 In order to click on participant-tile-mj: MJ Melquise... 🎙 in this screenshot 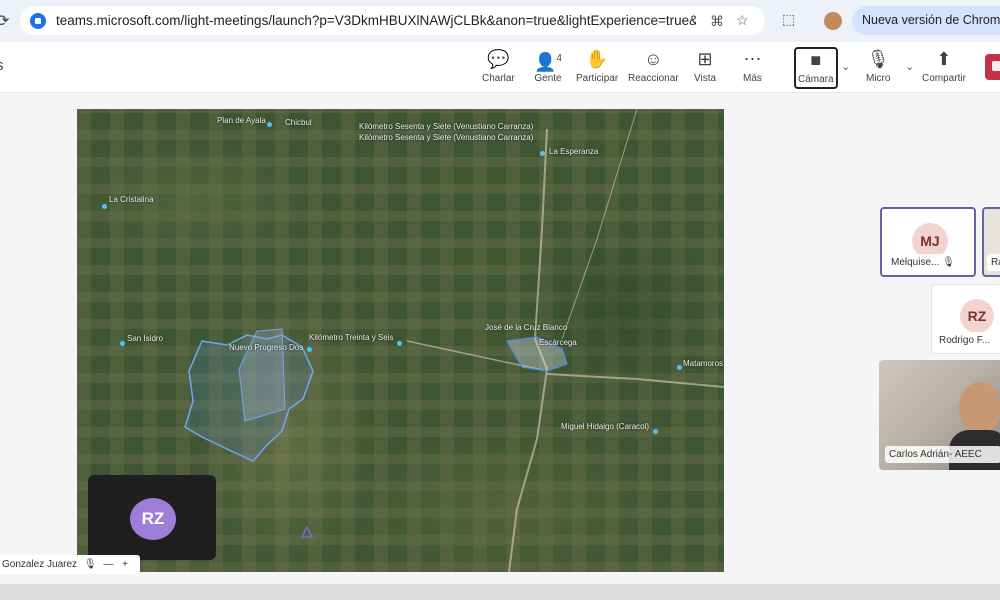, I will do `click(928, 242)`.